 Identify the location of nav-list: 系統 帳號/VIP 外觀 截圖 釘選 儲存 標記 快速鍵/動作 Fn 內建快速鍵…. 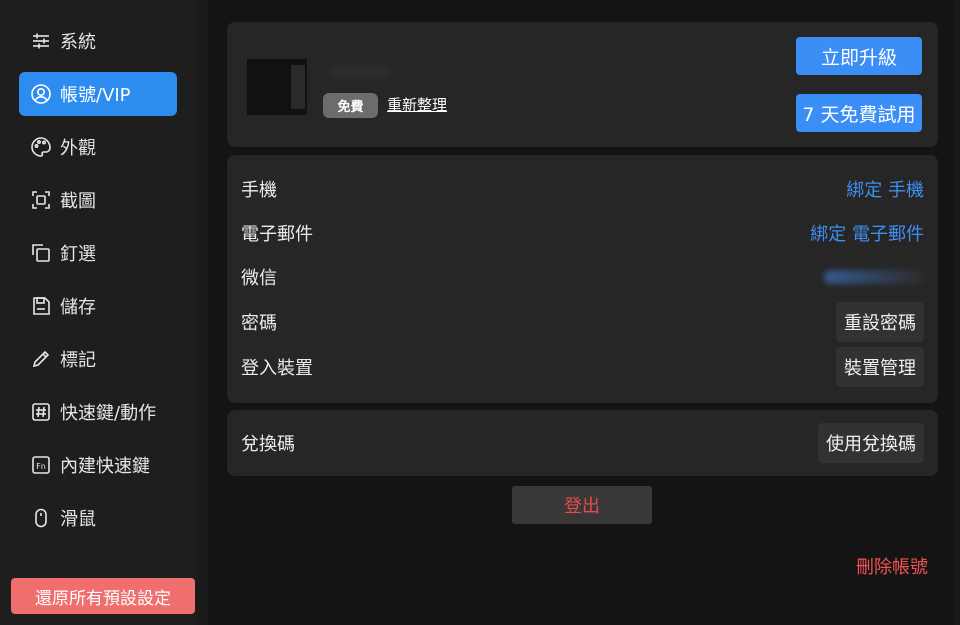
(98, 284).